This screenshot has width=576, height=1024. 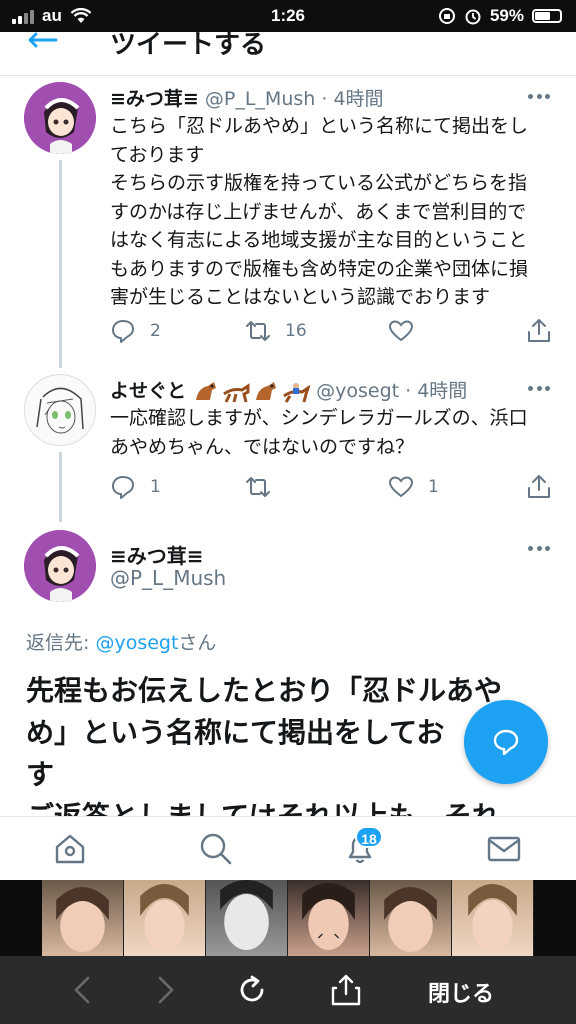 What do you see at coordinates (155, 487) in the screenshot?
I see `reply-count: 1` at bounding box center [155, 487].